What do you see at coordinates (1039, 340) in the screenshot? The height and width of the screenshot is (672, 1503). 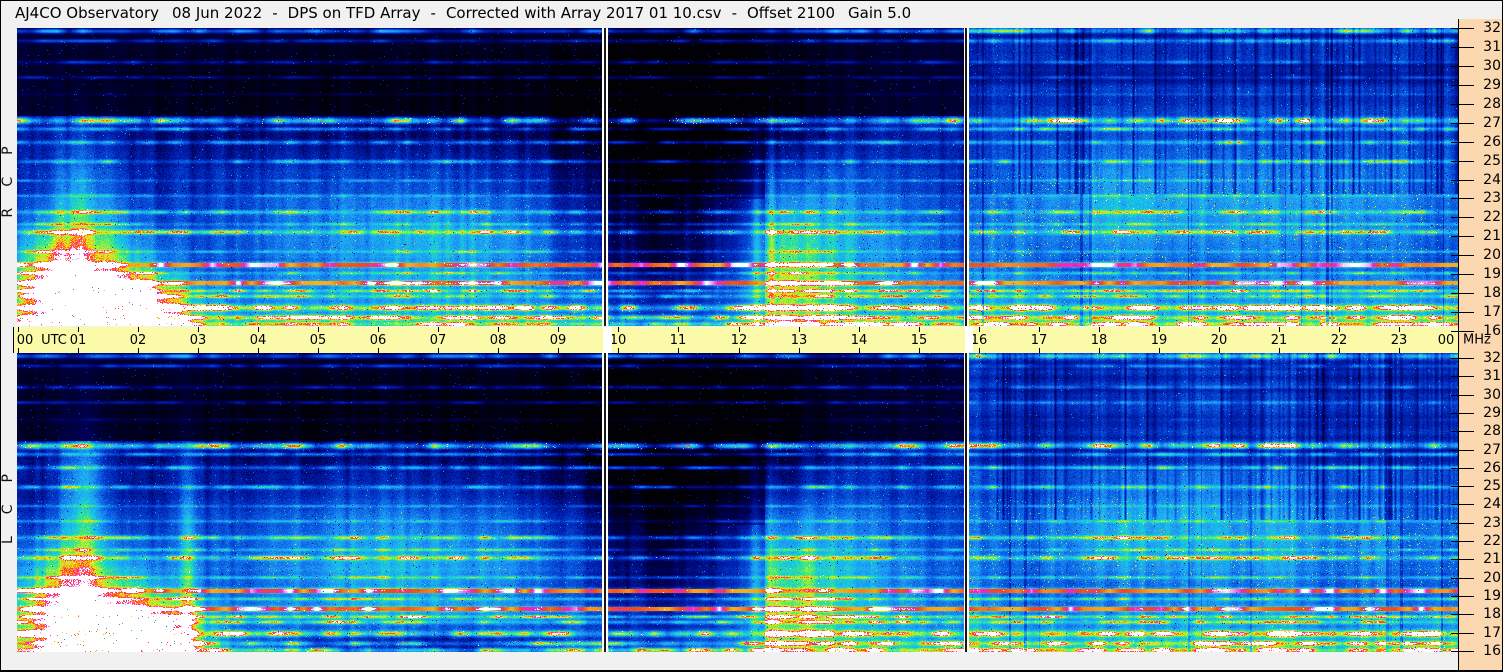 I see `hour-label-17: 17` at bounding box center [1039, 340].